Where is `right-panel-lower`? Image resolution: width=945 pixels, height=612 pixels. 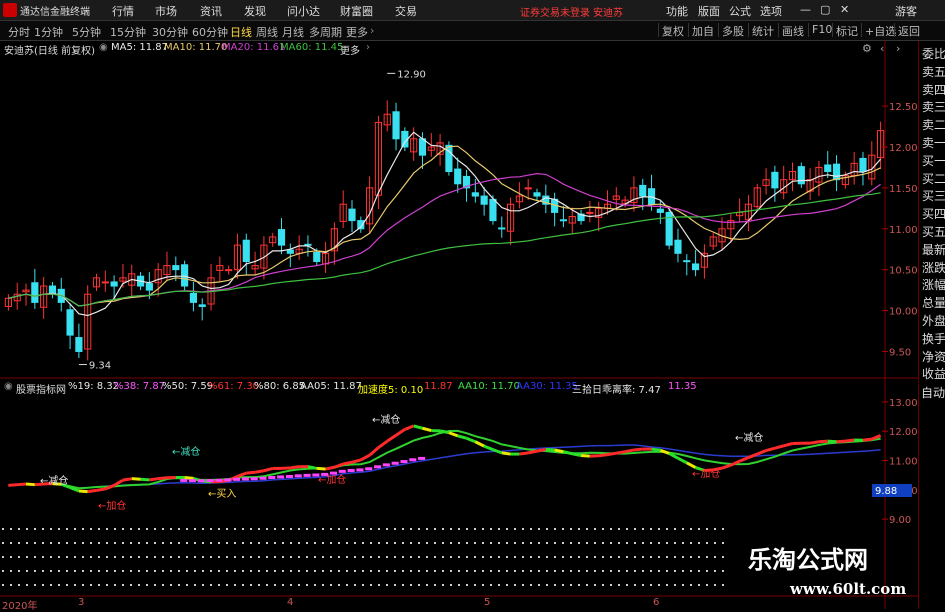
right-panel-lower is located at coordinates (931, 505).